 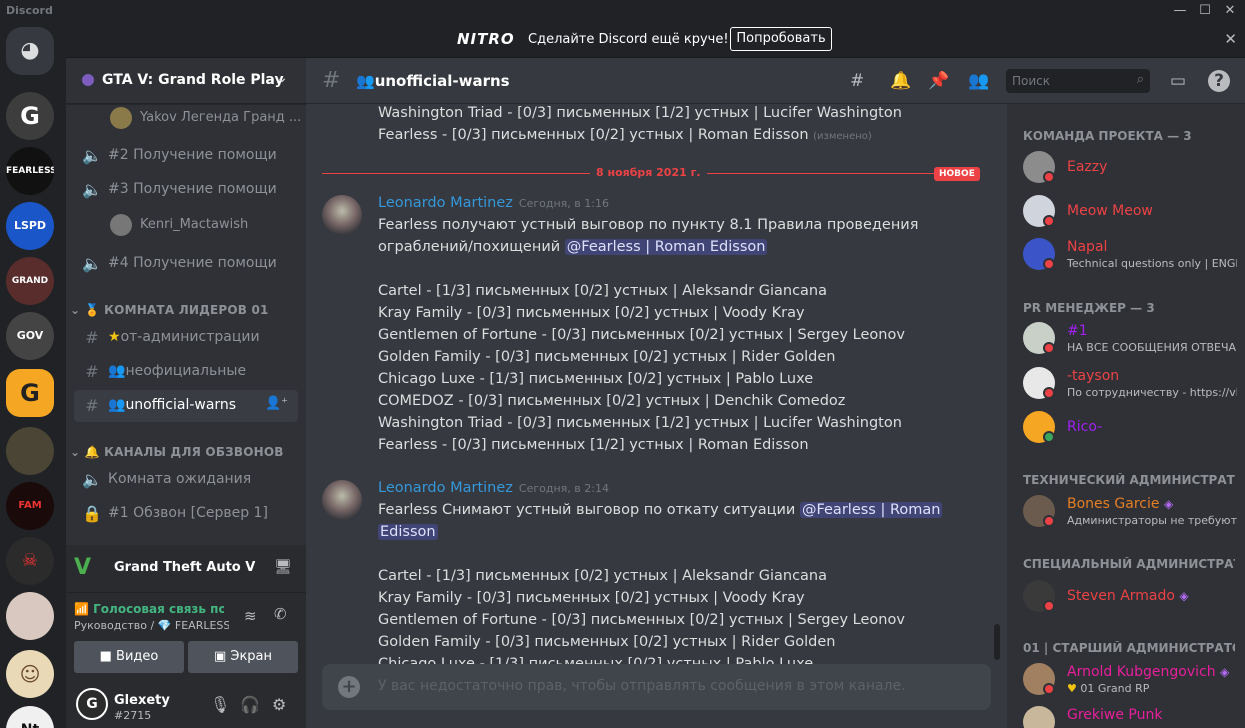 I want to click on help-icon: ?, so click(x=1219, y=81).